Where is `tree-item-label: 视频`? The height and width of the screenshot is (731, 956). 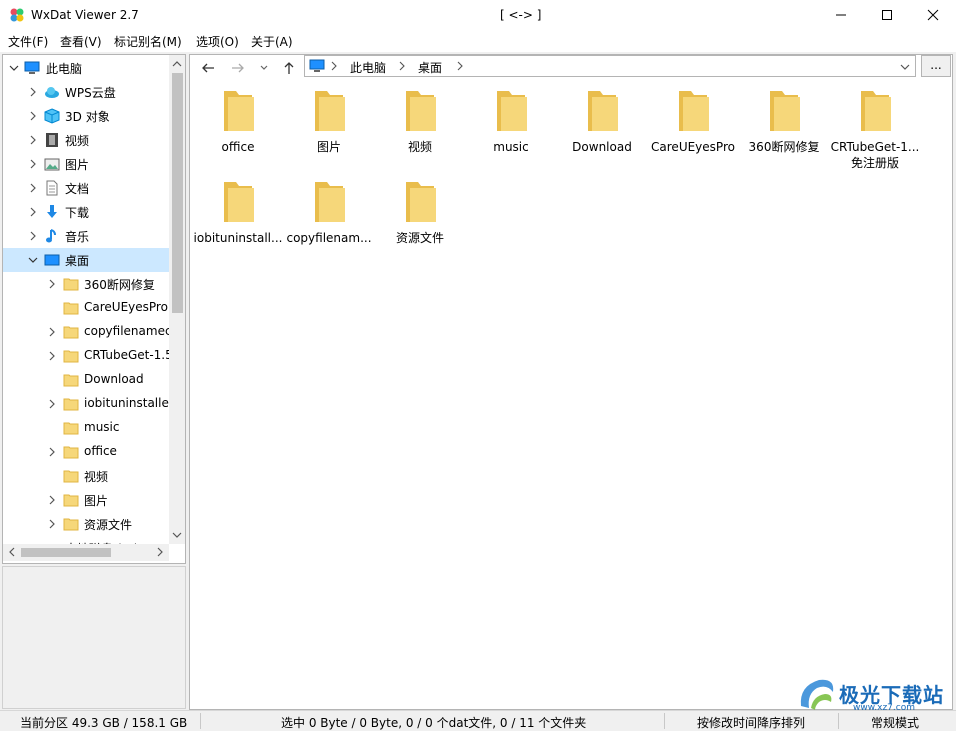 tree-item-label: 视频 is located at coordinates (77, 141).